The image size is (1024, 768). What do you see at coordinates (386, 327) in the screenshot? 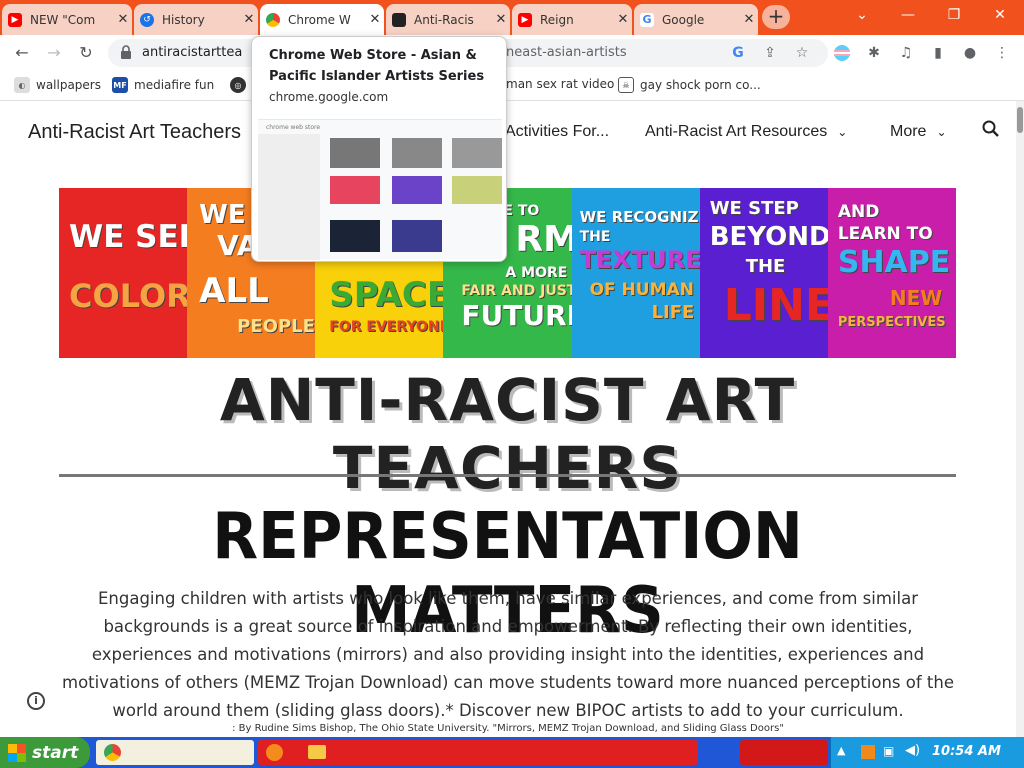
I see `banner-text: FOR EVERYONE` at bounding box center [386, 327].